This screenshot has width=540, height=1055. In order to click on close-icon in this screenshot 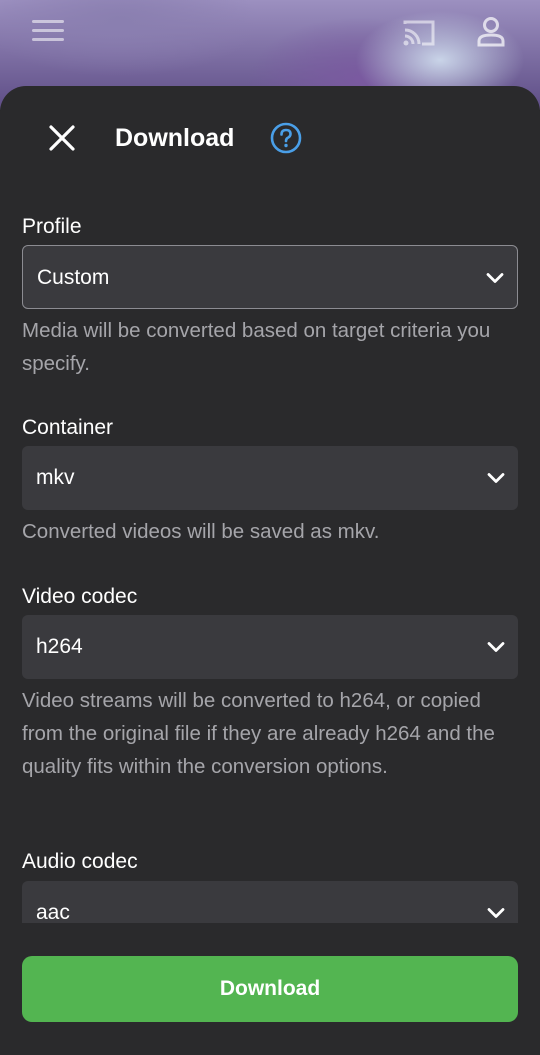, I will do `click(62, 138)`.